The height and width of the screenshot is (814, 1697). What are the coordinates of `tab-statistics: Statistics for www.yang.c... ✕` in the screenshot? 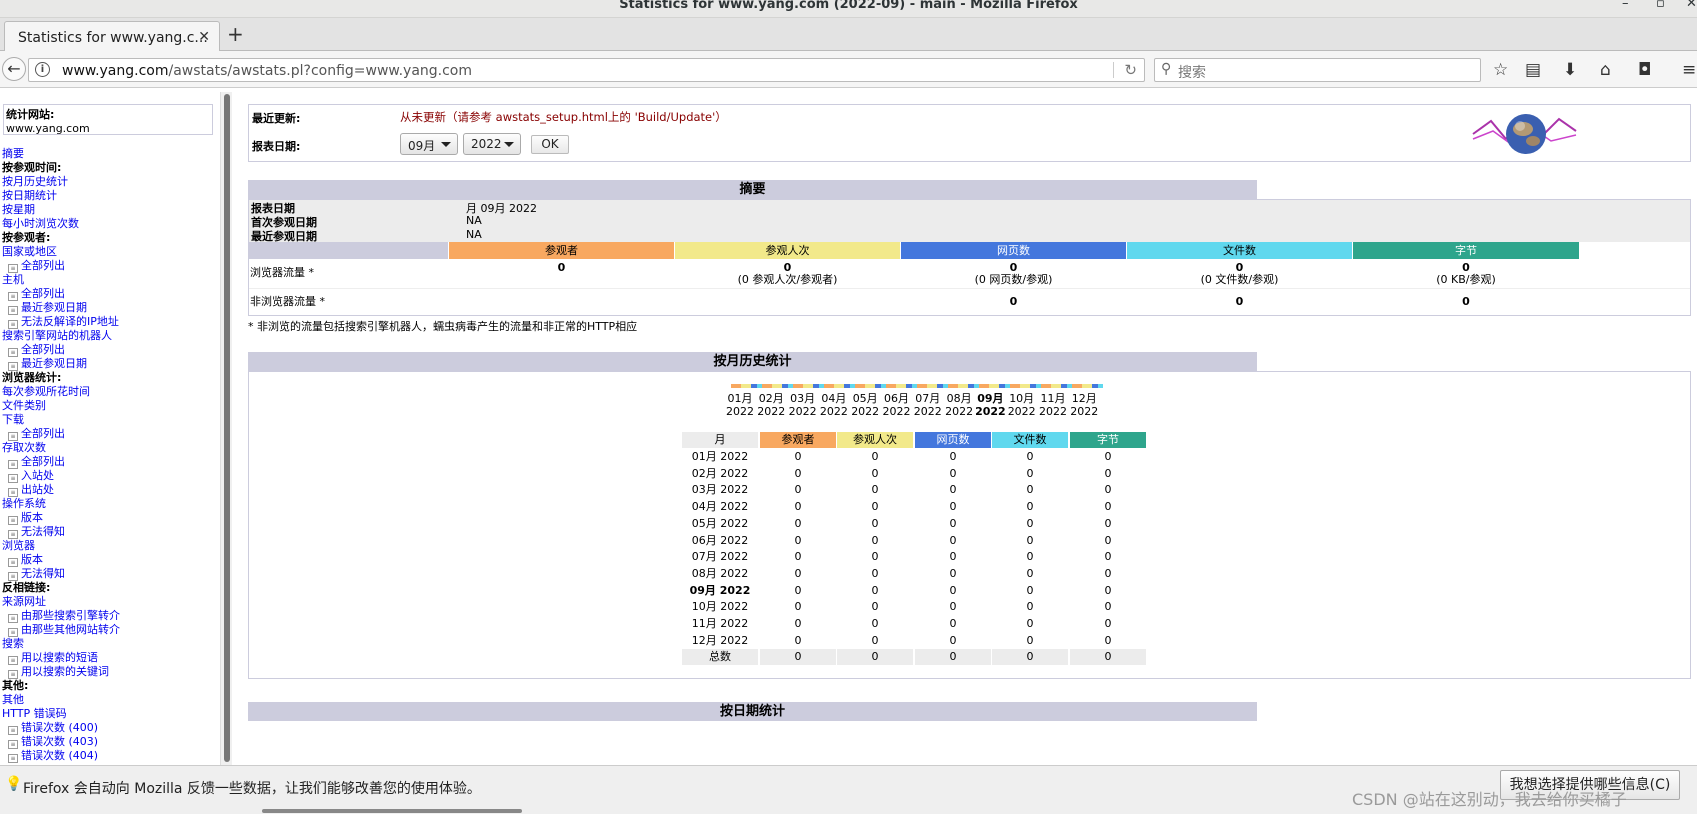 It's located at (112, 36).